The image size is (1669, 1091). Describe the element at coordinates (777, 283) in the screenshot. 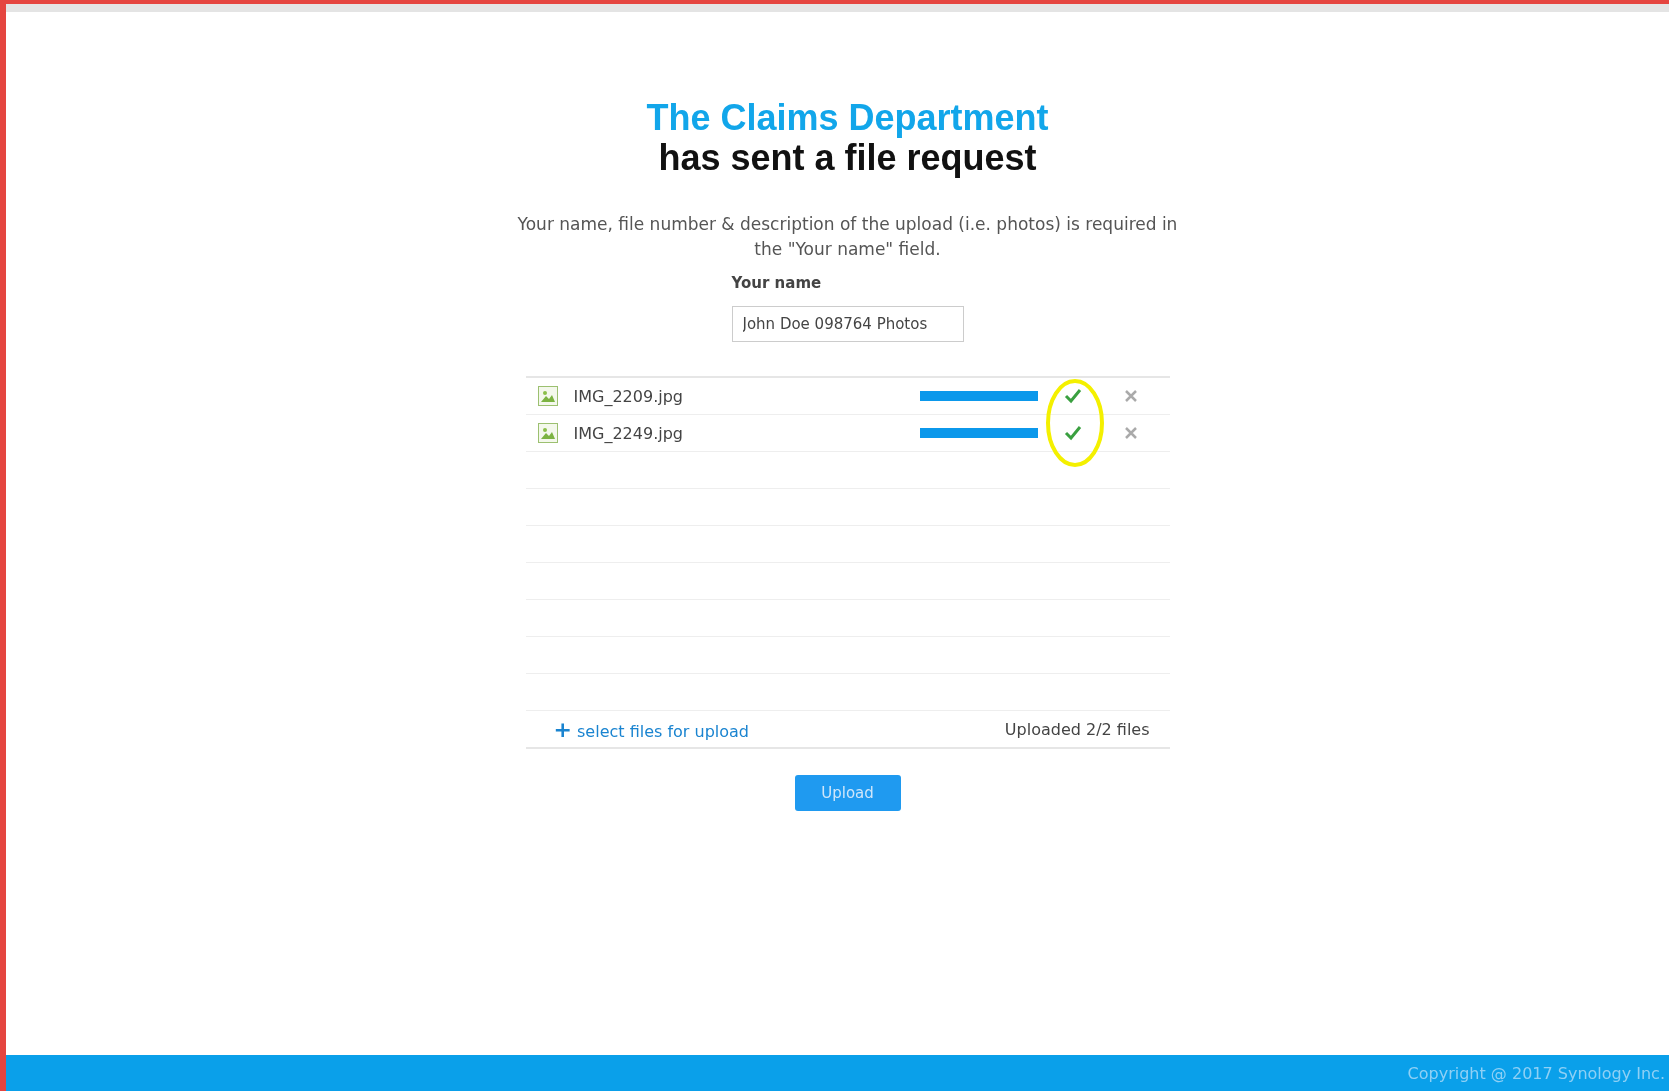

I see `field-label: Your name` at that location.